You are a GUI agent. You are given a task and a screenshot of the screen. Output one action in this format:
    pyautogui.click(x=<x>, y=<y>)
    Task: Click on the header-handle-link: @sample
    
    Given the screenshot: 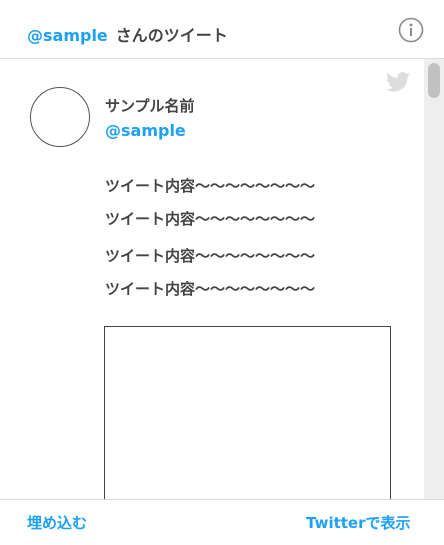 What is the action you would take?
    pyautogui.click(x=67, y=35)
    